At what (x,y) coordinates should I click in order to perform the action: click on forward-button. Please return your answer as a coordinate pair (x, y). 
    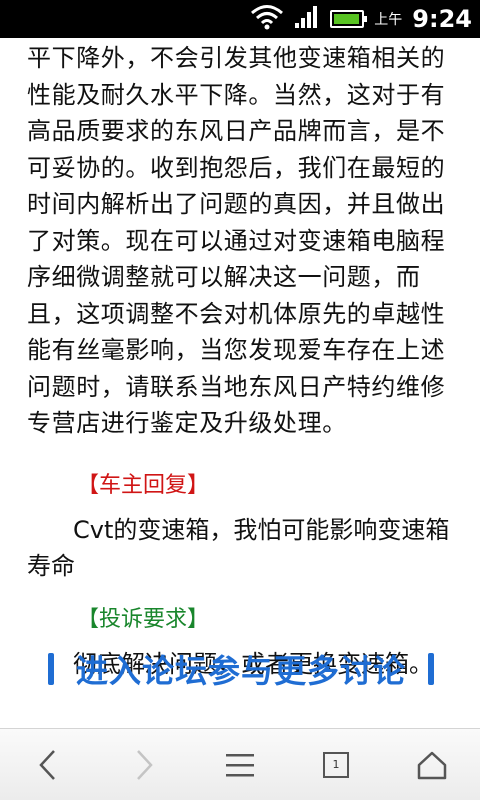
    Looking at the image, I should click on (144, 765).